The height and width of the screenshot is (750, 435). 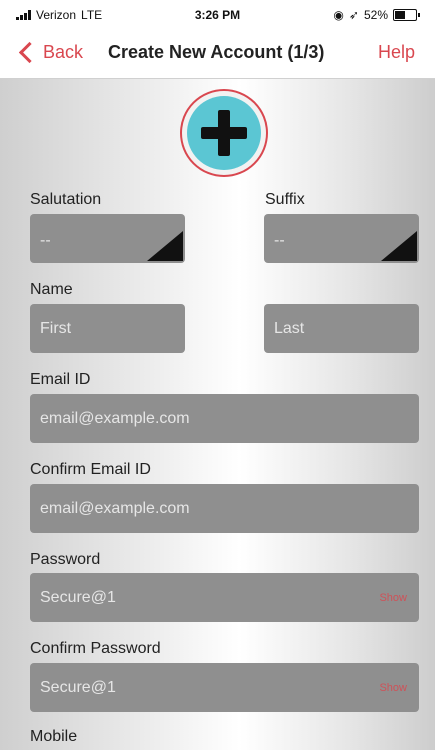 What do you see at coordinates (51, 289) in the screenshot?
I see `name-label: Name` at bounding box center [51, 289].